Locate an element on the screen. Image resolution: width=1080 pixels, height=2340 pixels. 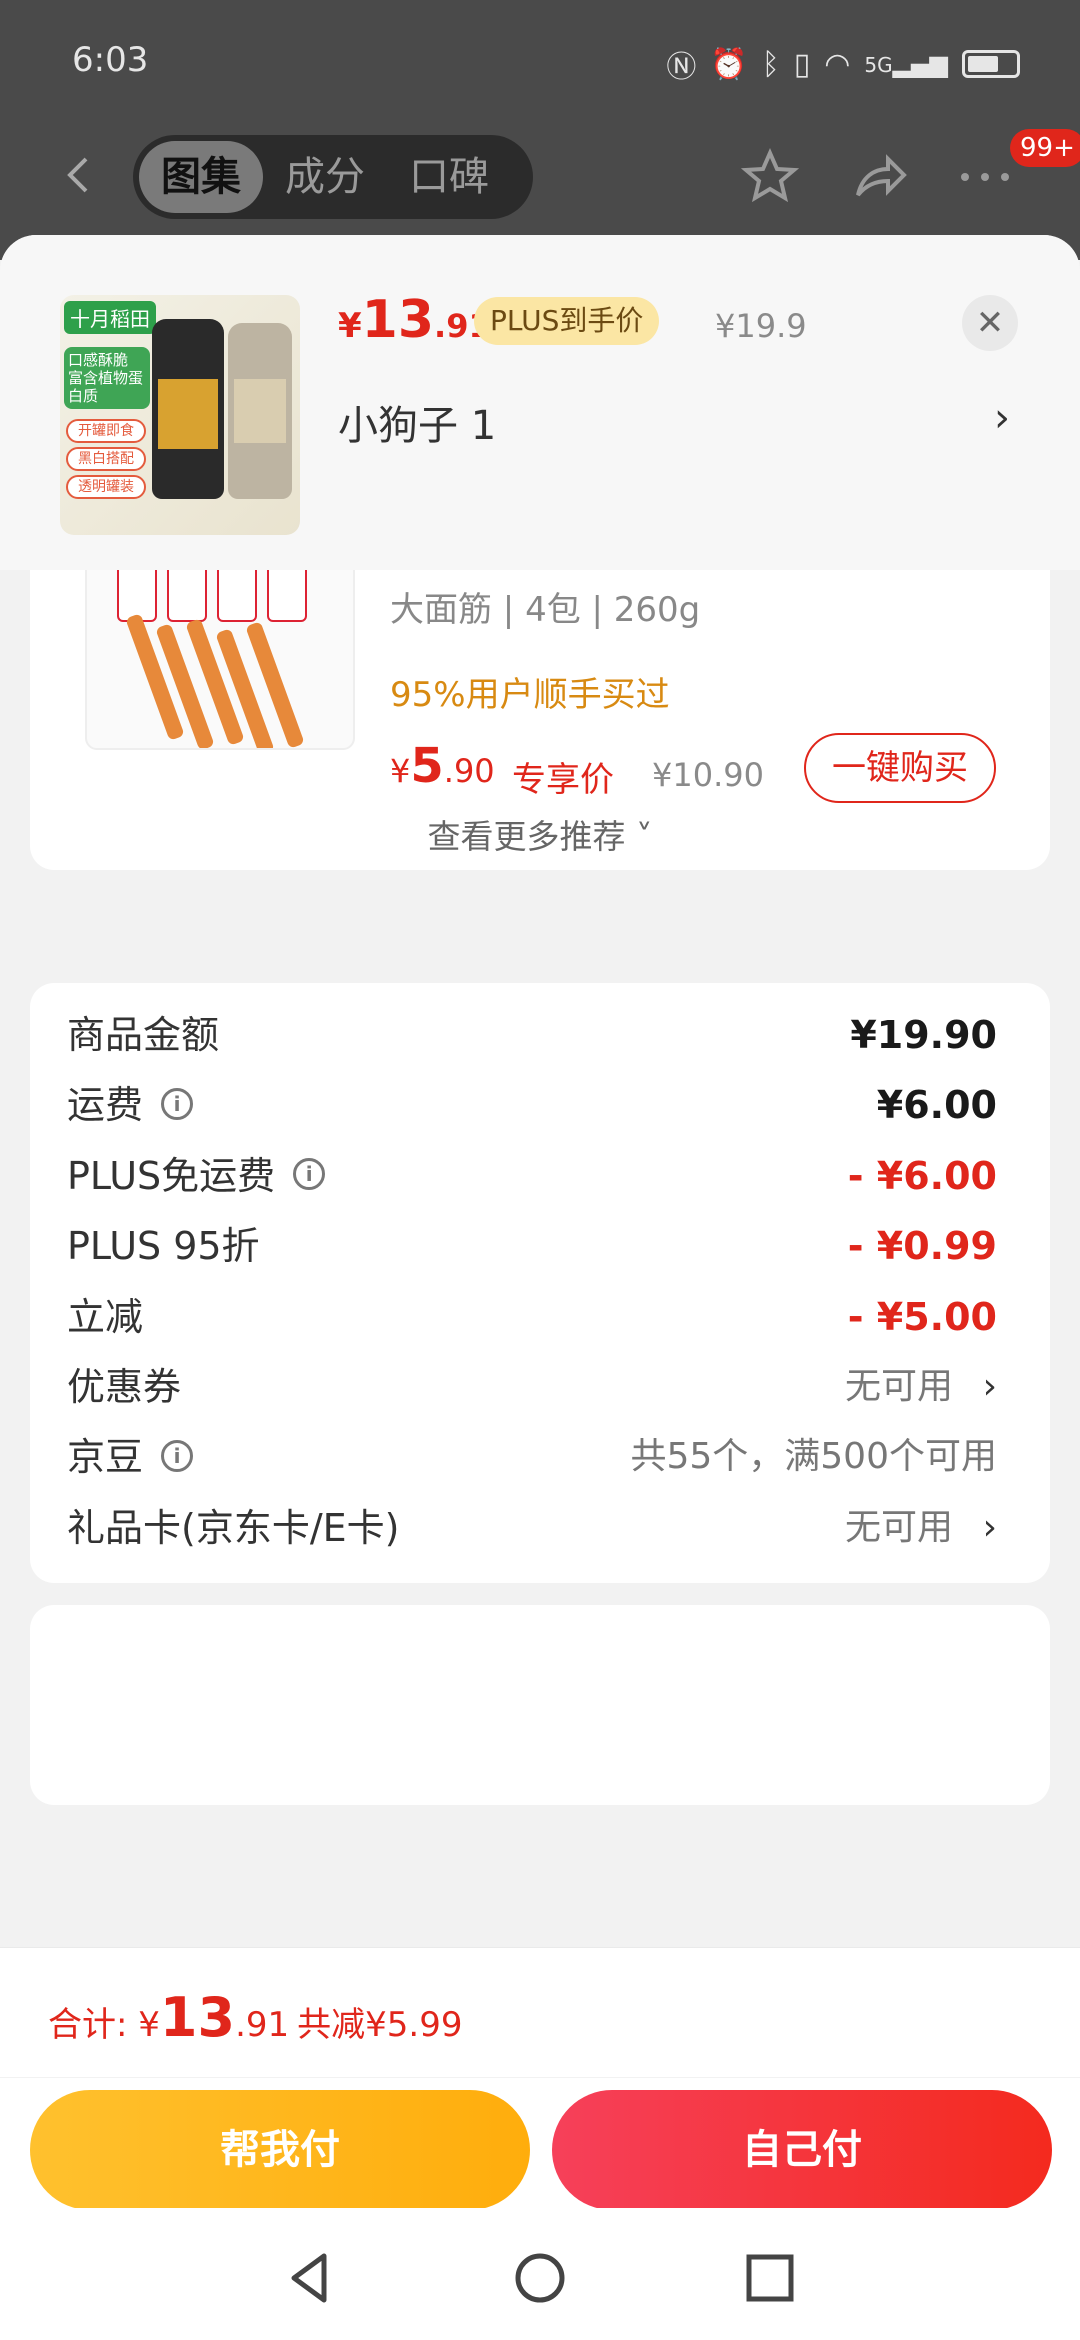
vibrate-icon: ▯ is located at coordinates (802, 64).